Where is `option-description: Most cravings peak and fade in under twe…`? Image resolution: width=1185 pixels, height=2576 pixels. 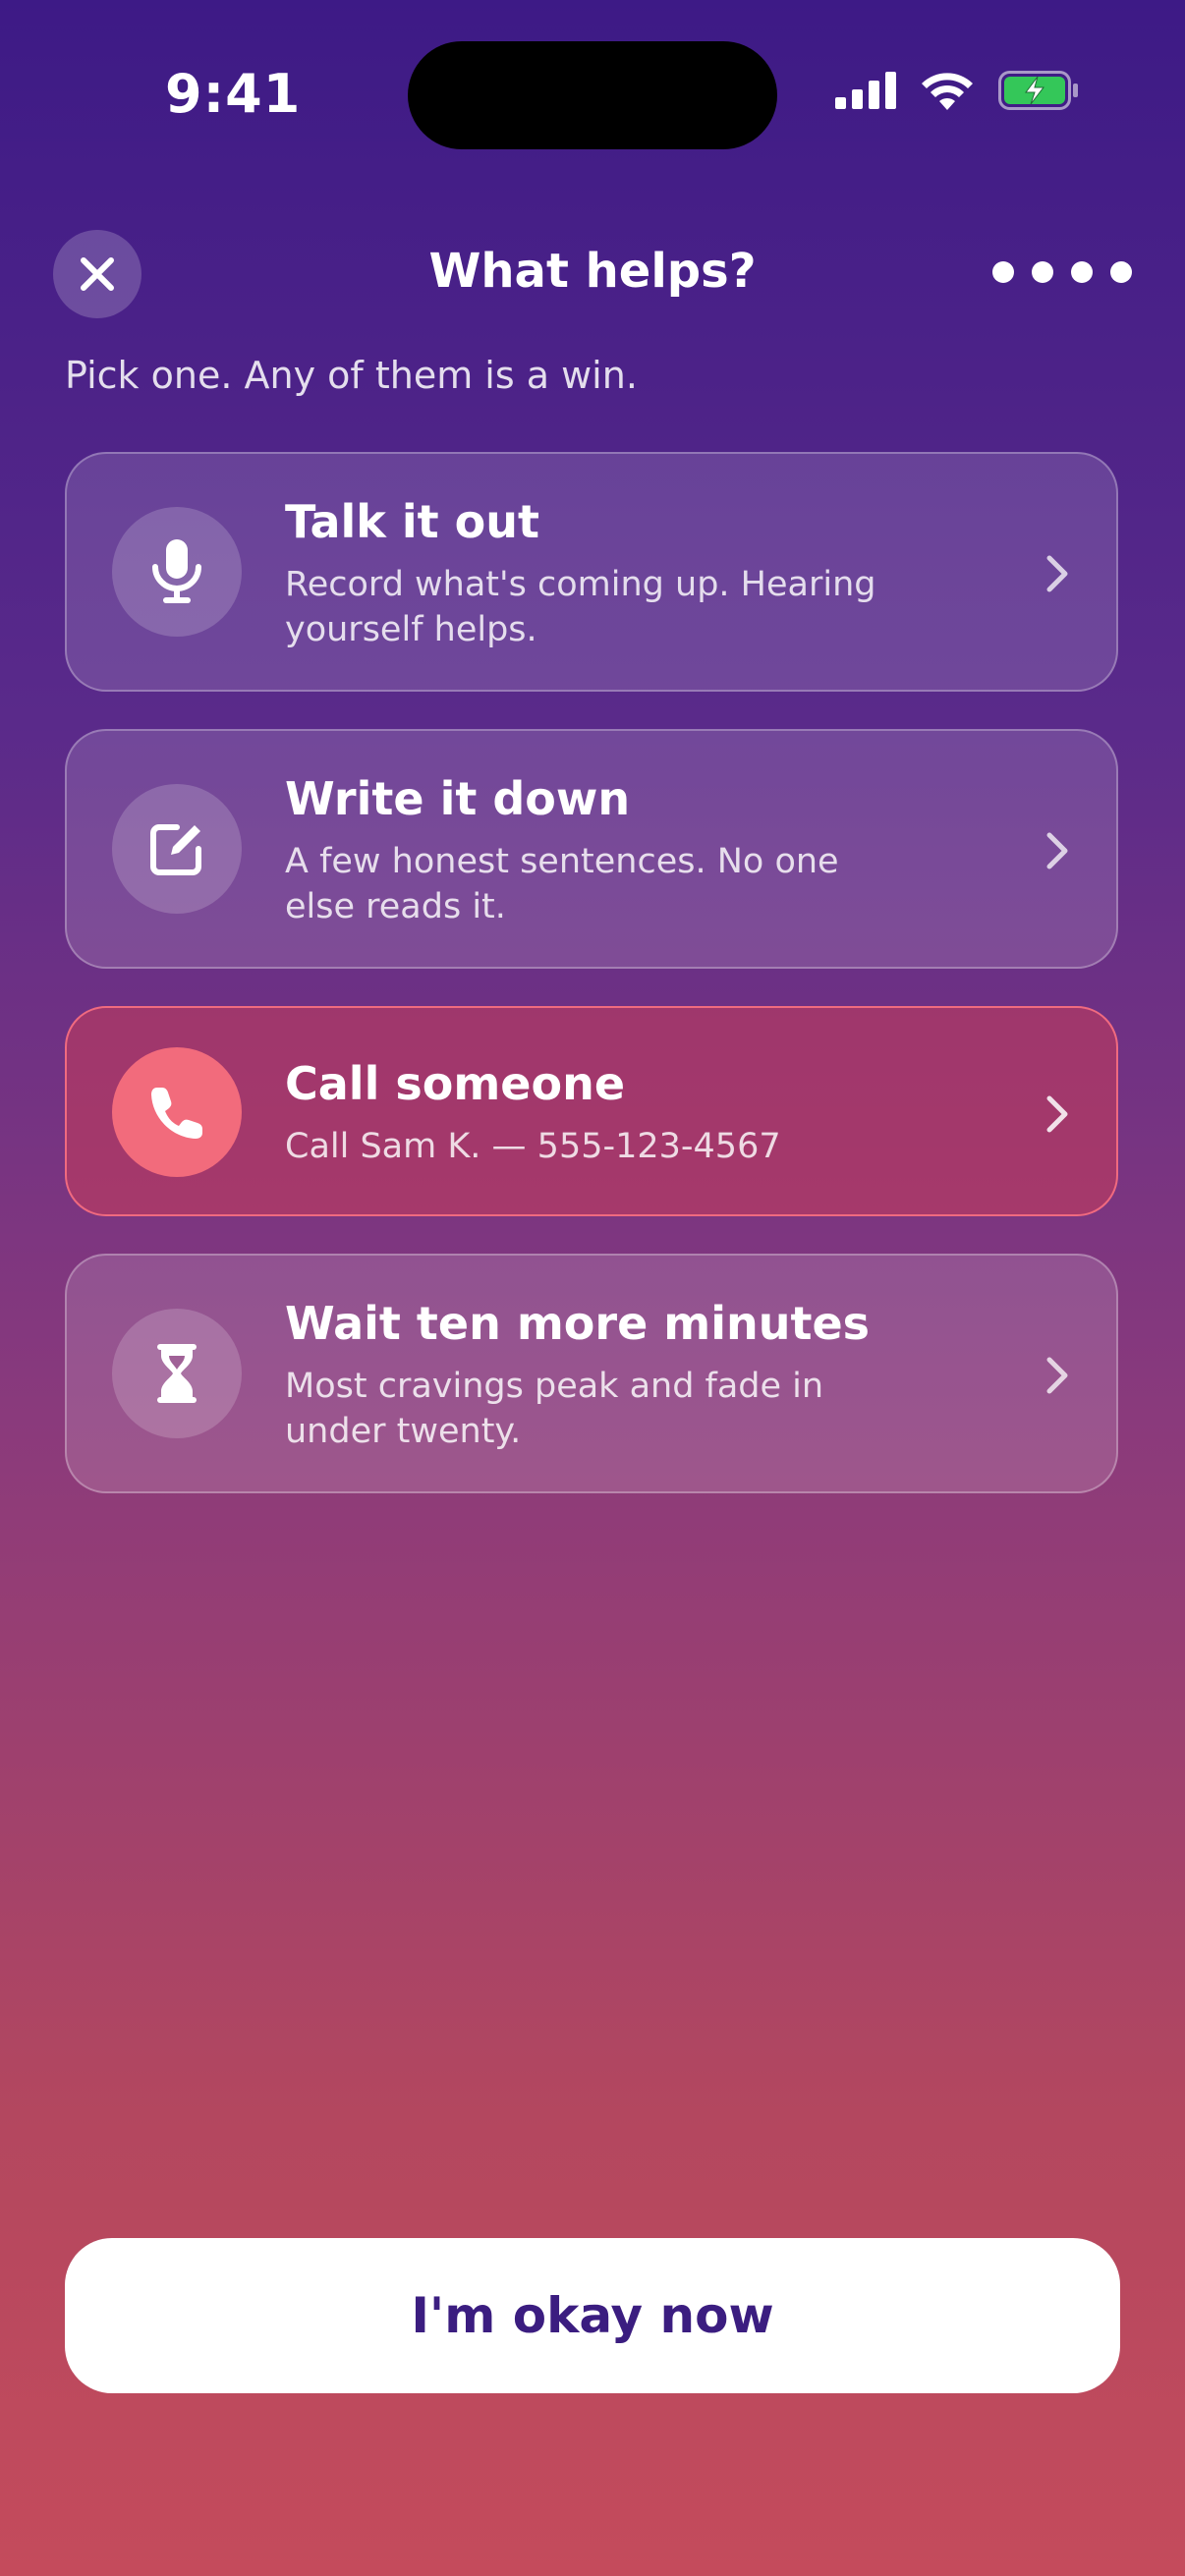 option-description: Most cravings peak and fade in under twe… is located at coordinates (554, 1409).